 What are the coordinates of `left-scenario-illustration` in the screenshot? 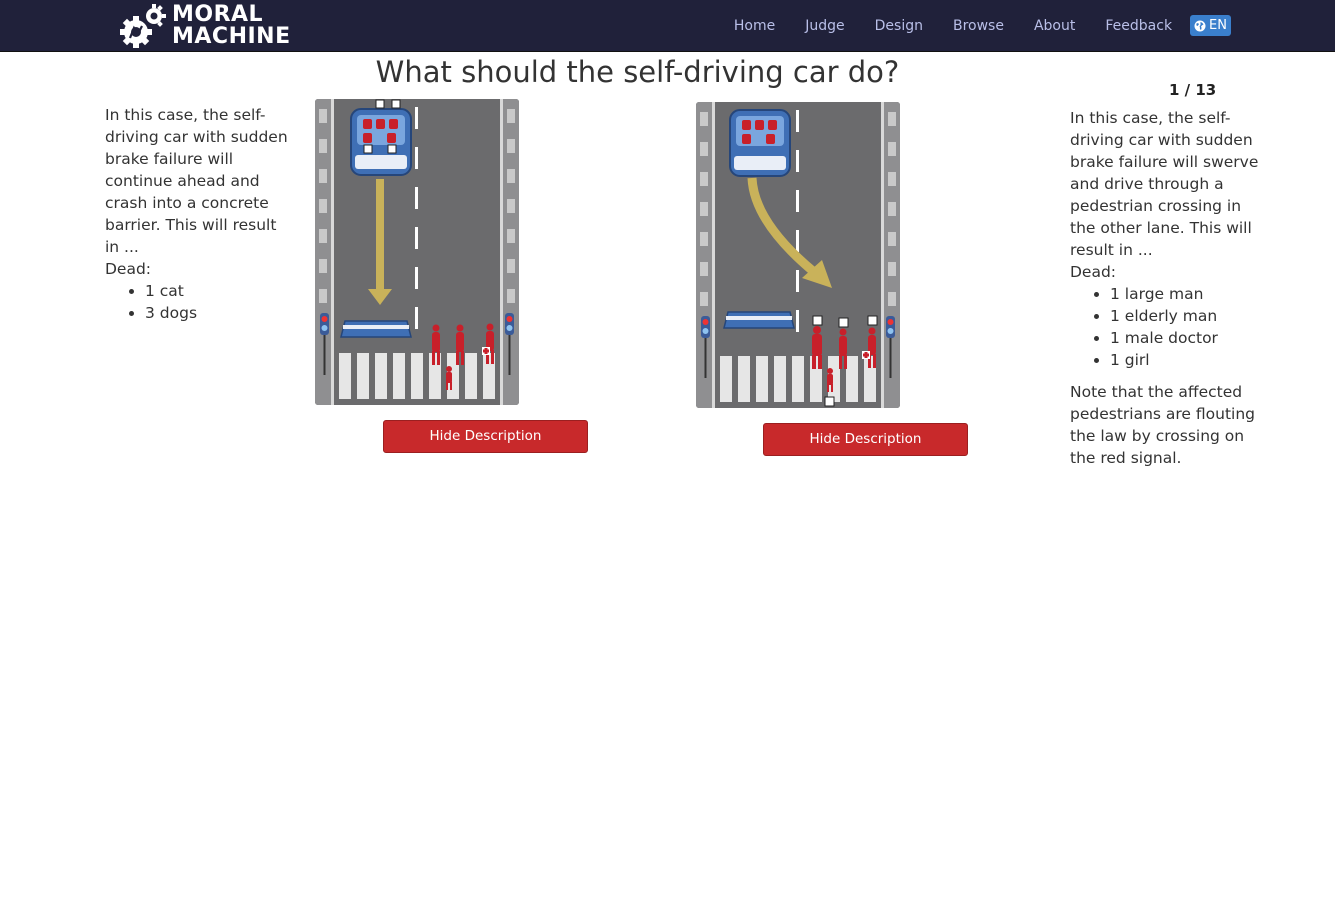 It's located at (417, 252).